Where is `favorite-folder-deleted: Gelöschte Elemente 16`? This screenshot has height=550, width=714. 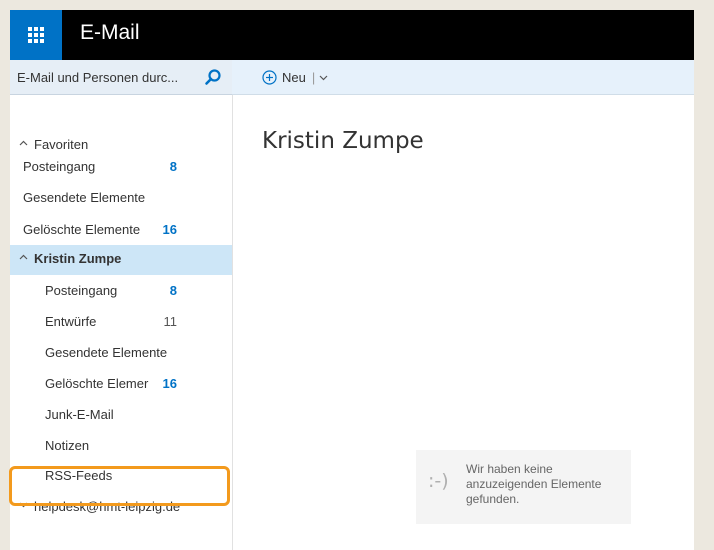 favorite-folder-deleted: Gelöschte Elemente 16 is located at coordinates (121, 231).